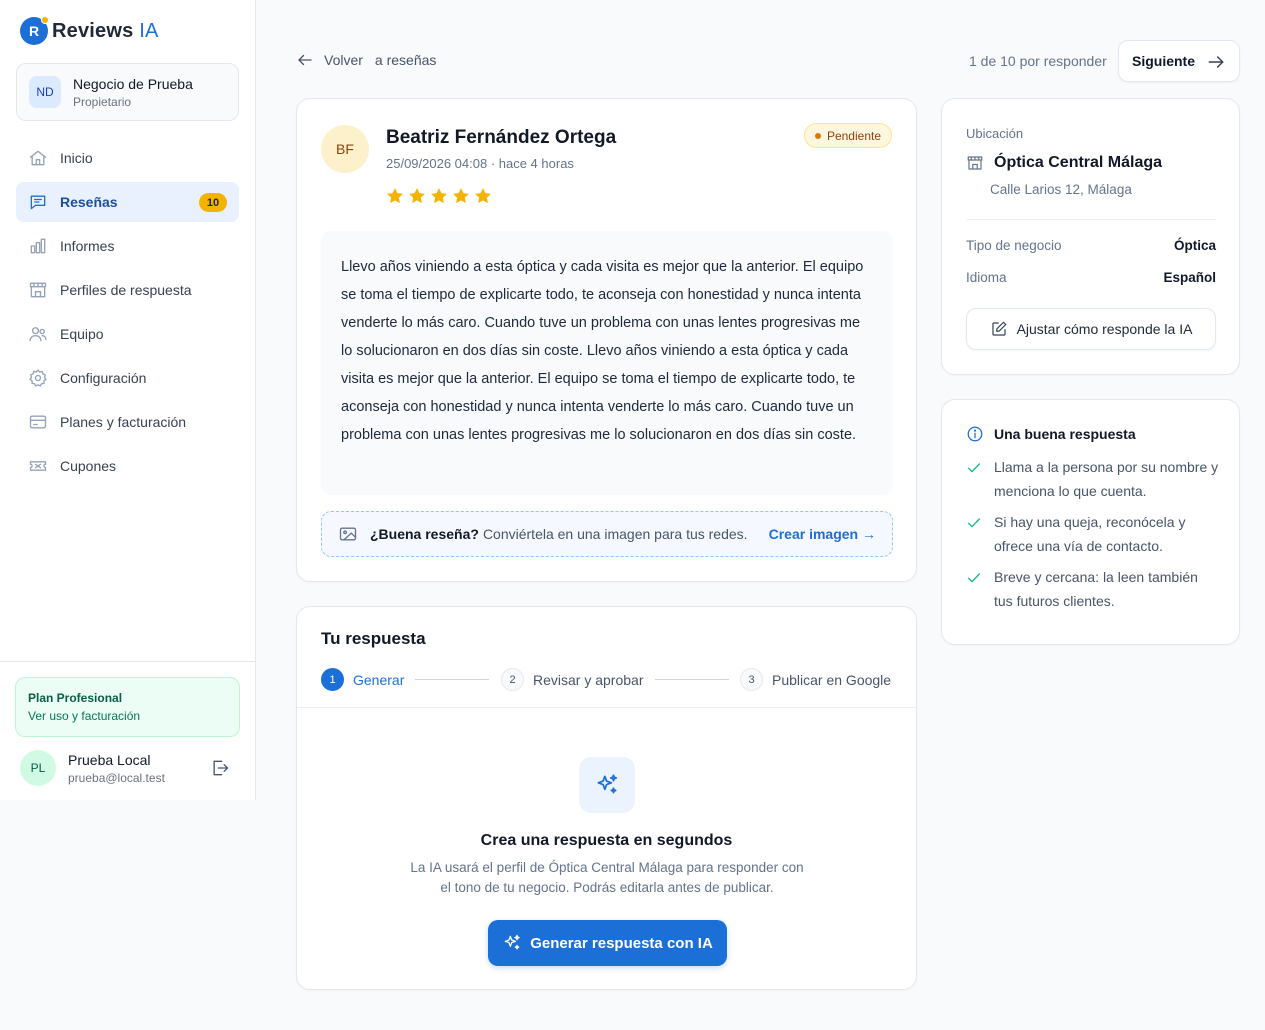  I want to click on sidebar-item-informes: Informes, so click(127, 246).